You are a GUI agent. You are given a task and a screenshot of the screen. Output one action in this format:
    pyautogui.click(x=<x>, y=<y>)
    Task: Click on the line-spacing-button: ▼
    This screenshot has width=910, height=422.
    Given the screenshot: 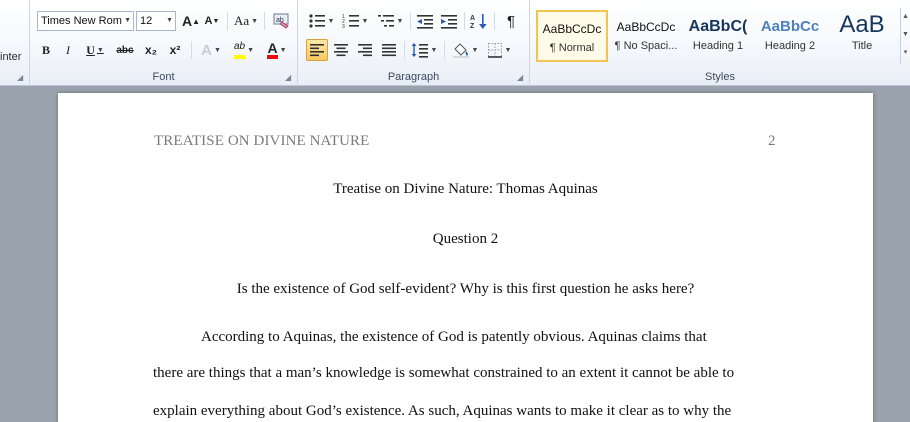 What is the action you would take?
    pyautogui.click(x=424, y=50)
    